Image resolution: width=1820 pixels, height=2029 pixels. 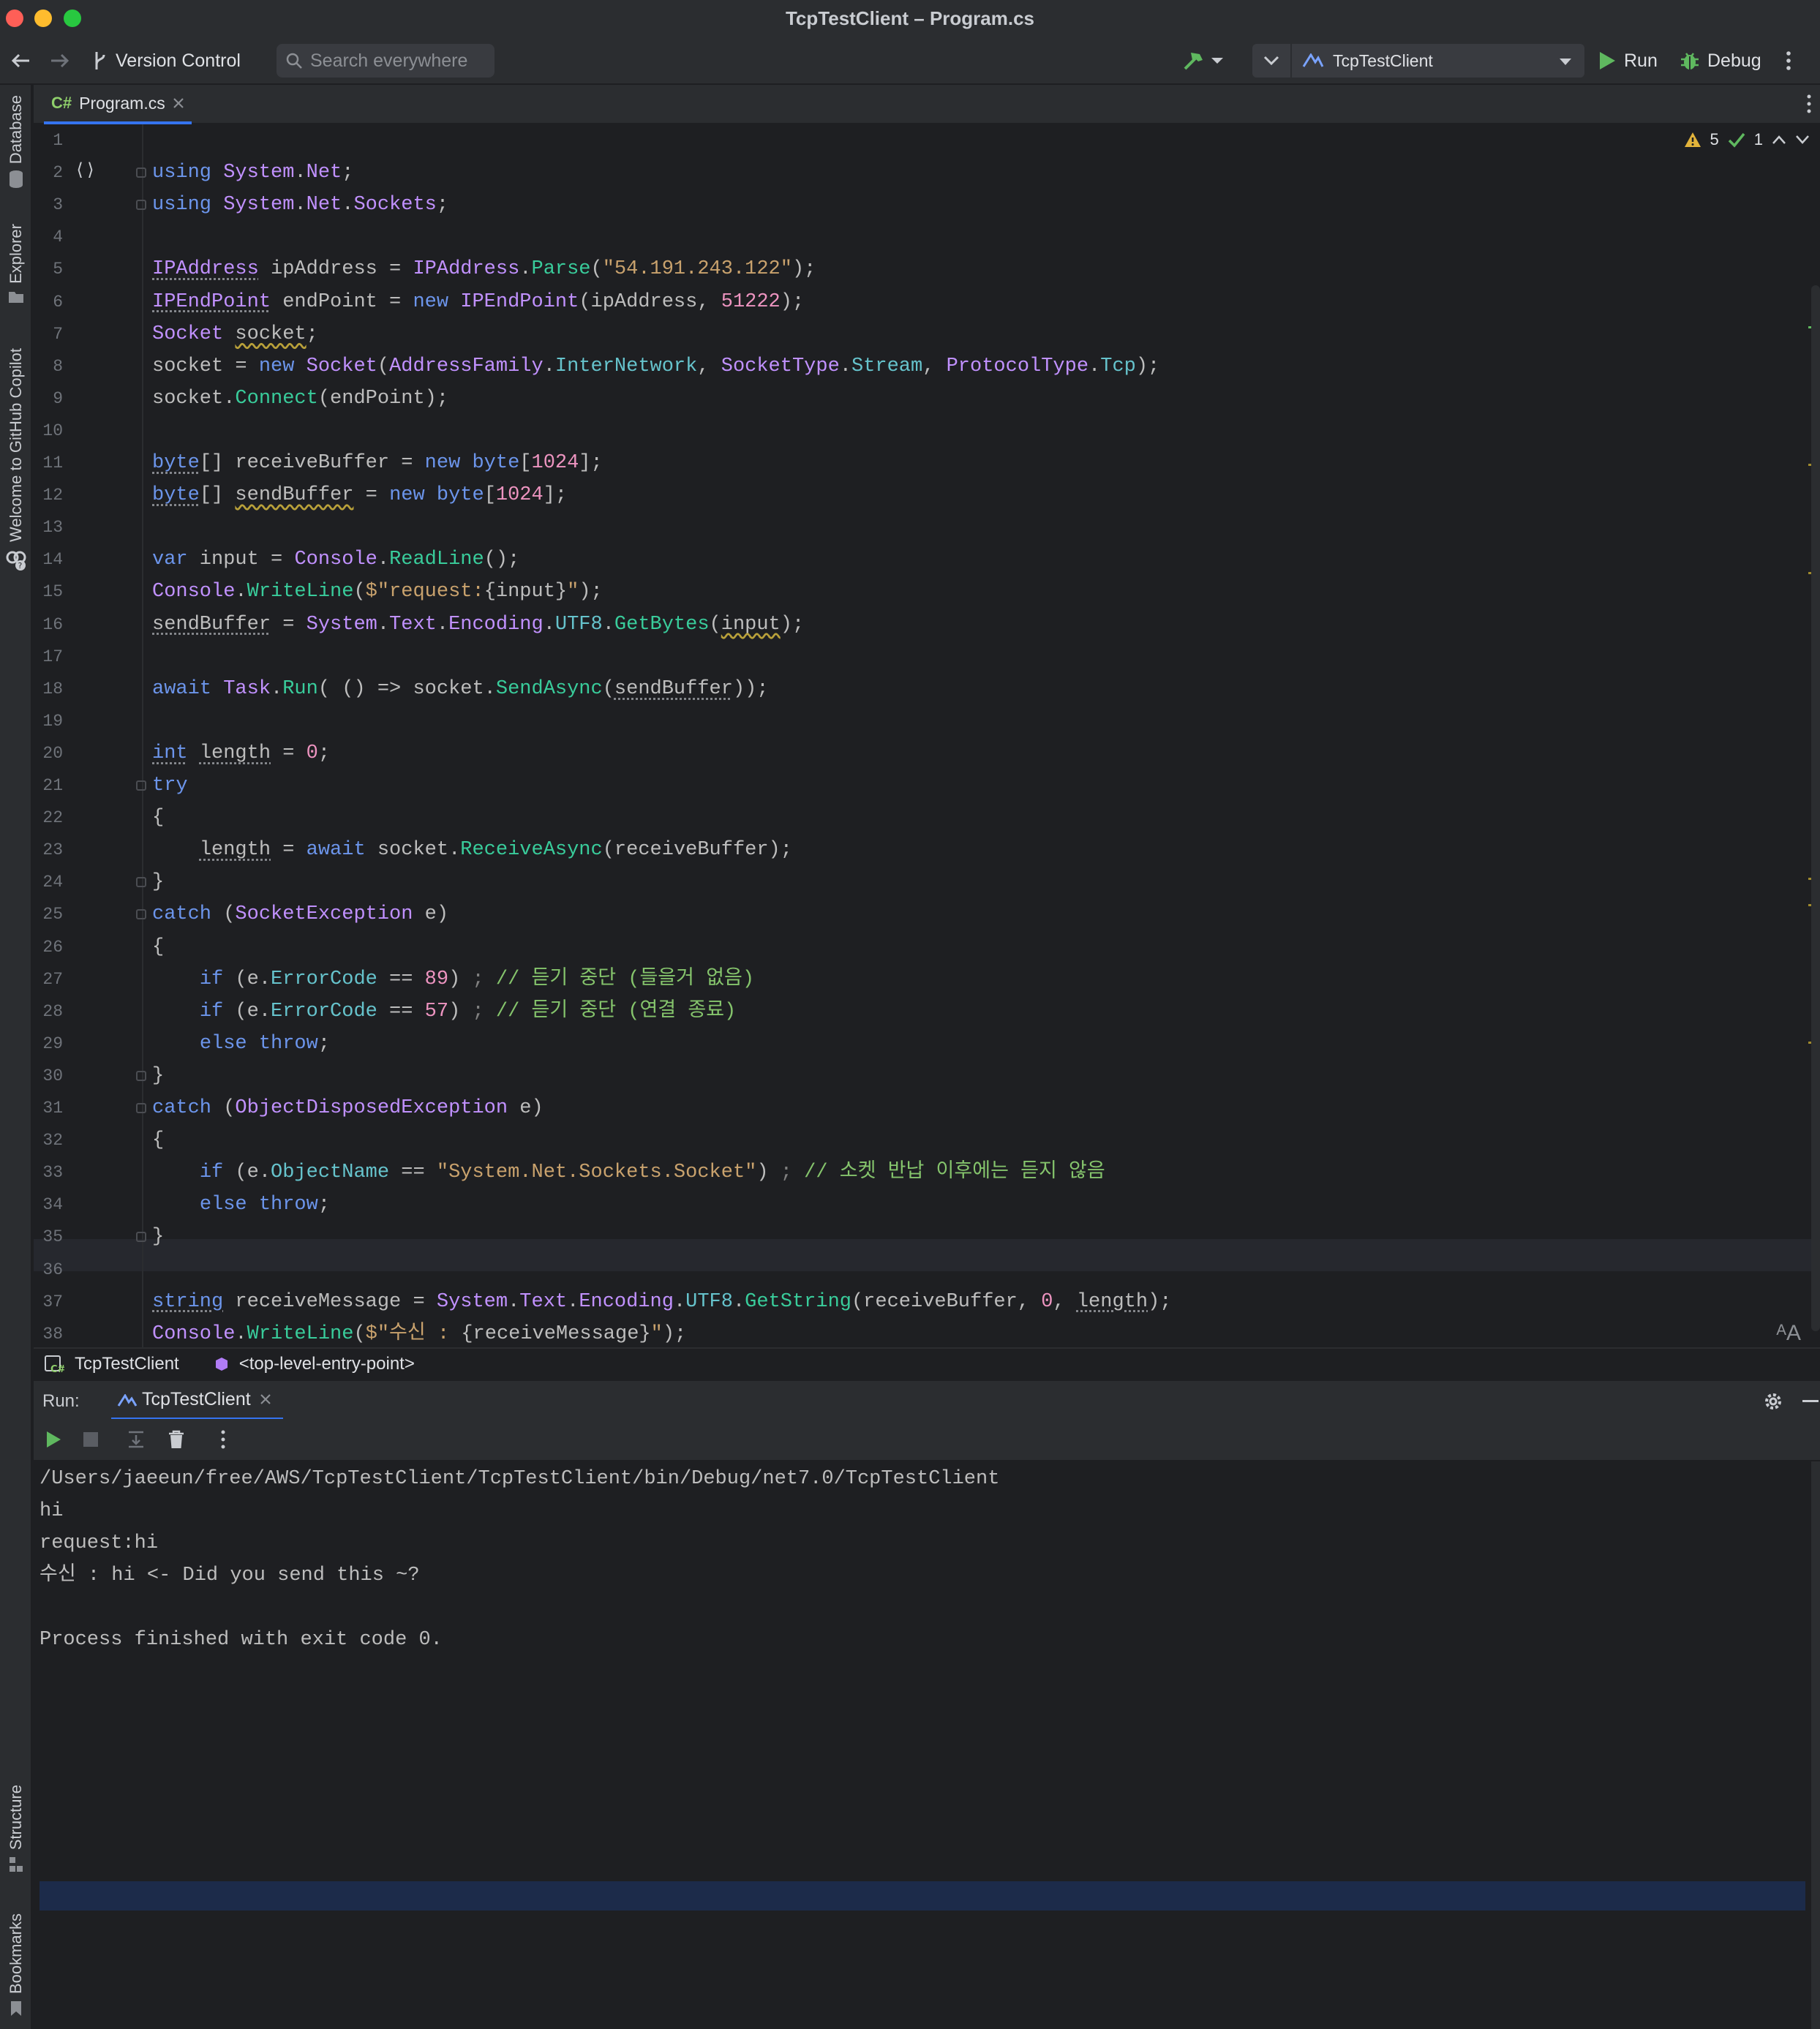 I want to click on code-token: try, so click(x=170, y=786).